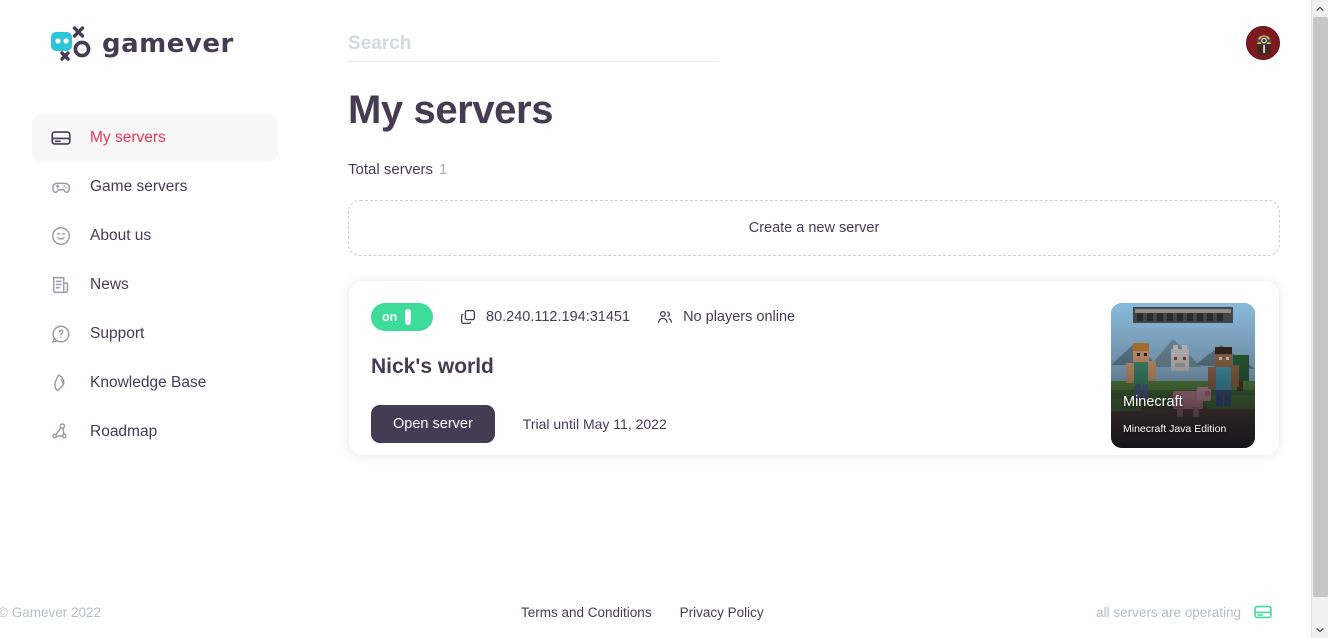  I want to click on server-address-text: 80.240.112.194:31451, so click(558, 317).